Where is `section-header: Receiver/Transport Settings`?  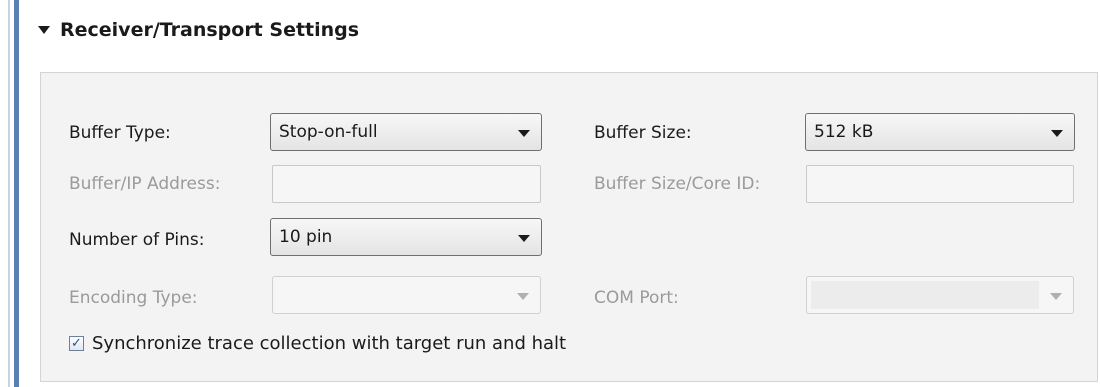 section-header: Receiver/Transport Settings is located at coordinates (198, 30).